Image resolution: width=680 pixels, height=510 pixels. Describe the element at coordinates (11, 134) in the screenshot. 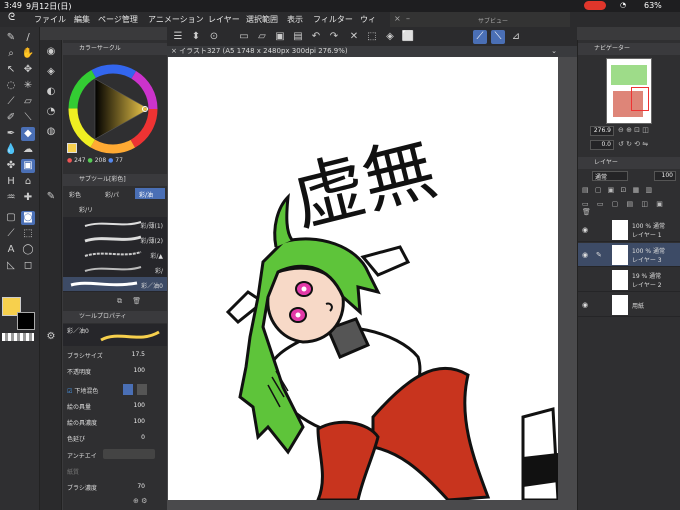

I see `airbrush-icon: ✒` at that location.